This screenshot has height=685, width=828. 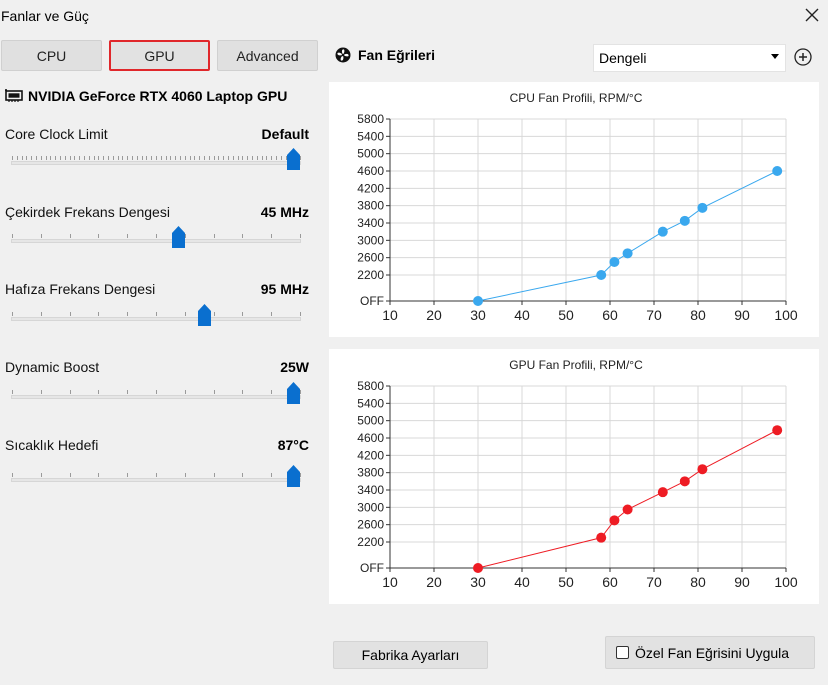 I want to click on plus-circle-icon, so click(x=803, y=57).